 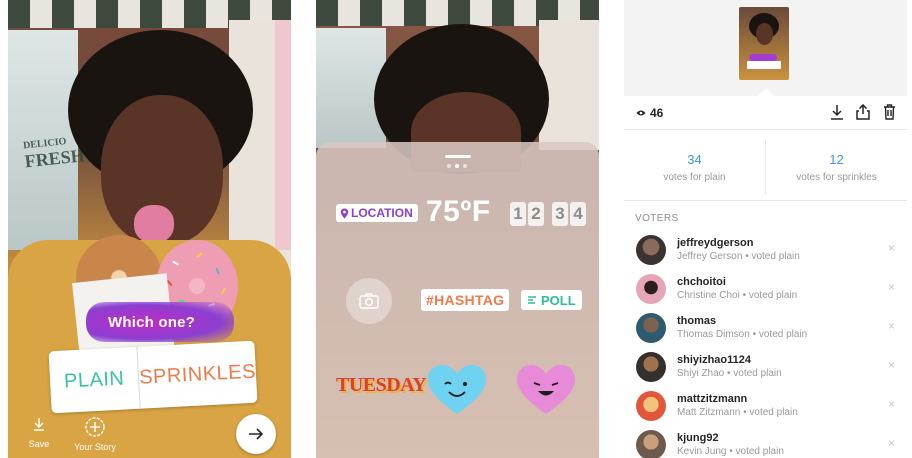 I want to click on voter-detail: Matt Zitzmann • voted plain, so click(x=737, y=412).